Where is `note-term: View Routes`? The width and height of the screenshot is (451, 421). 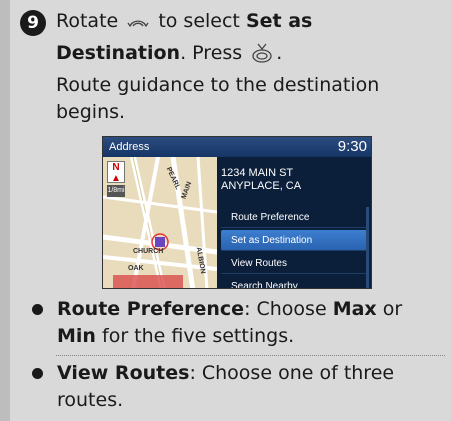
note-term: View Routes is located at coordinates (123, 373).